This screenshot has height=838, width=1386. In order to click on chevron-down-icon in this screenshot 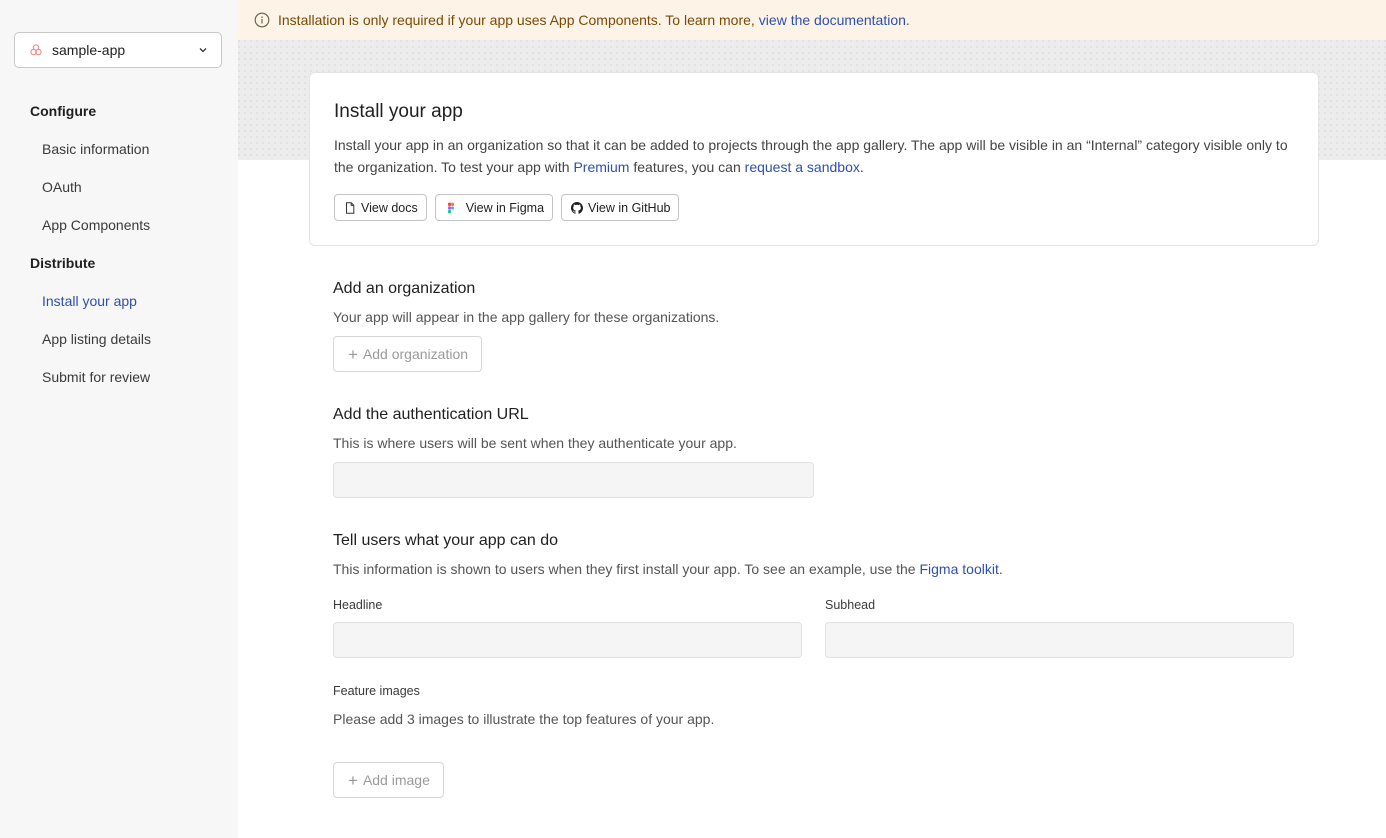, I will do `click(203, 50)`.